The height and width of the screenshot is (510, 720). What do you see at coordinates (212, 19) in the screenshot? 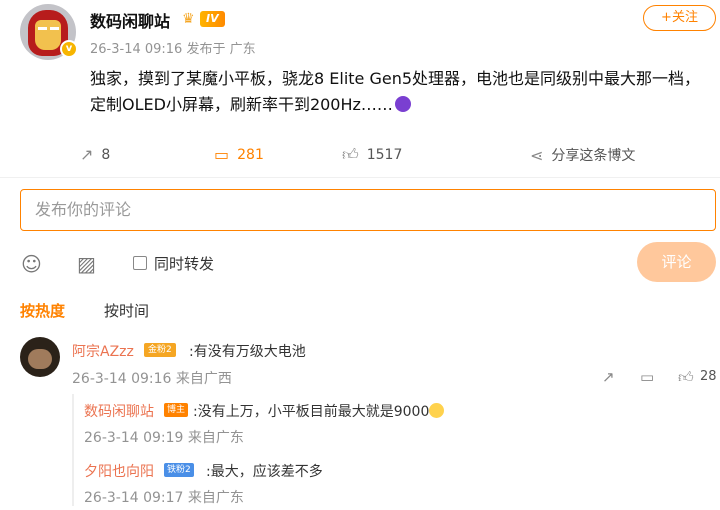
I see `level-badge: IV` at bounding box center [212, 19].